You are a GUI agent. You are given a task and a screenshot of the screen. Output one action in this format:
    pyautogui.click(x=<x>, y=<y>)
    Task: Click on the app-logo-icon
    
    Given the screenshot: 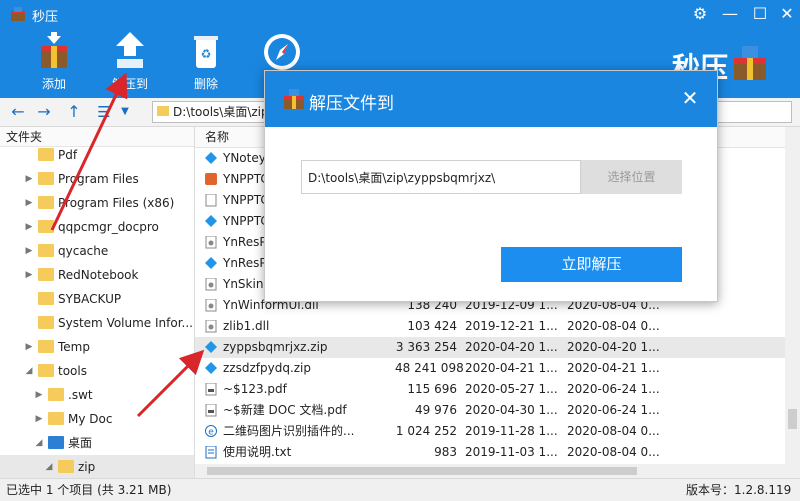 What is the action you would take?
    pyautogui.click(x=18, y=14)
    